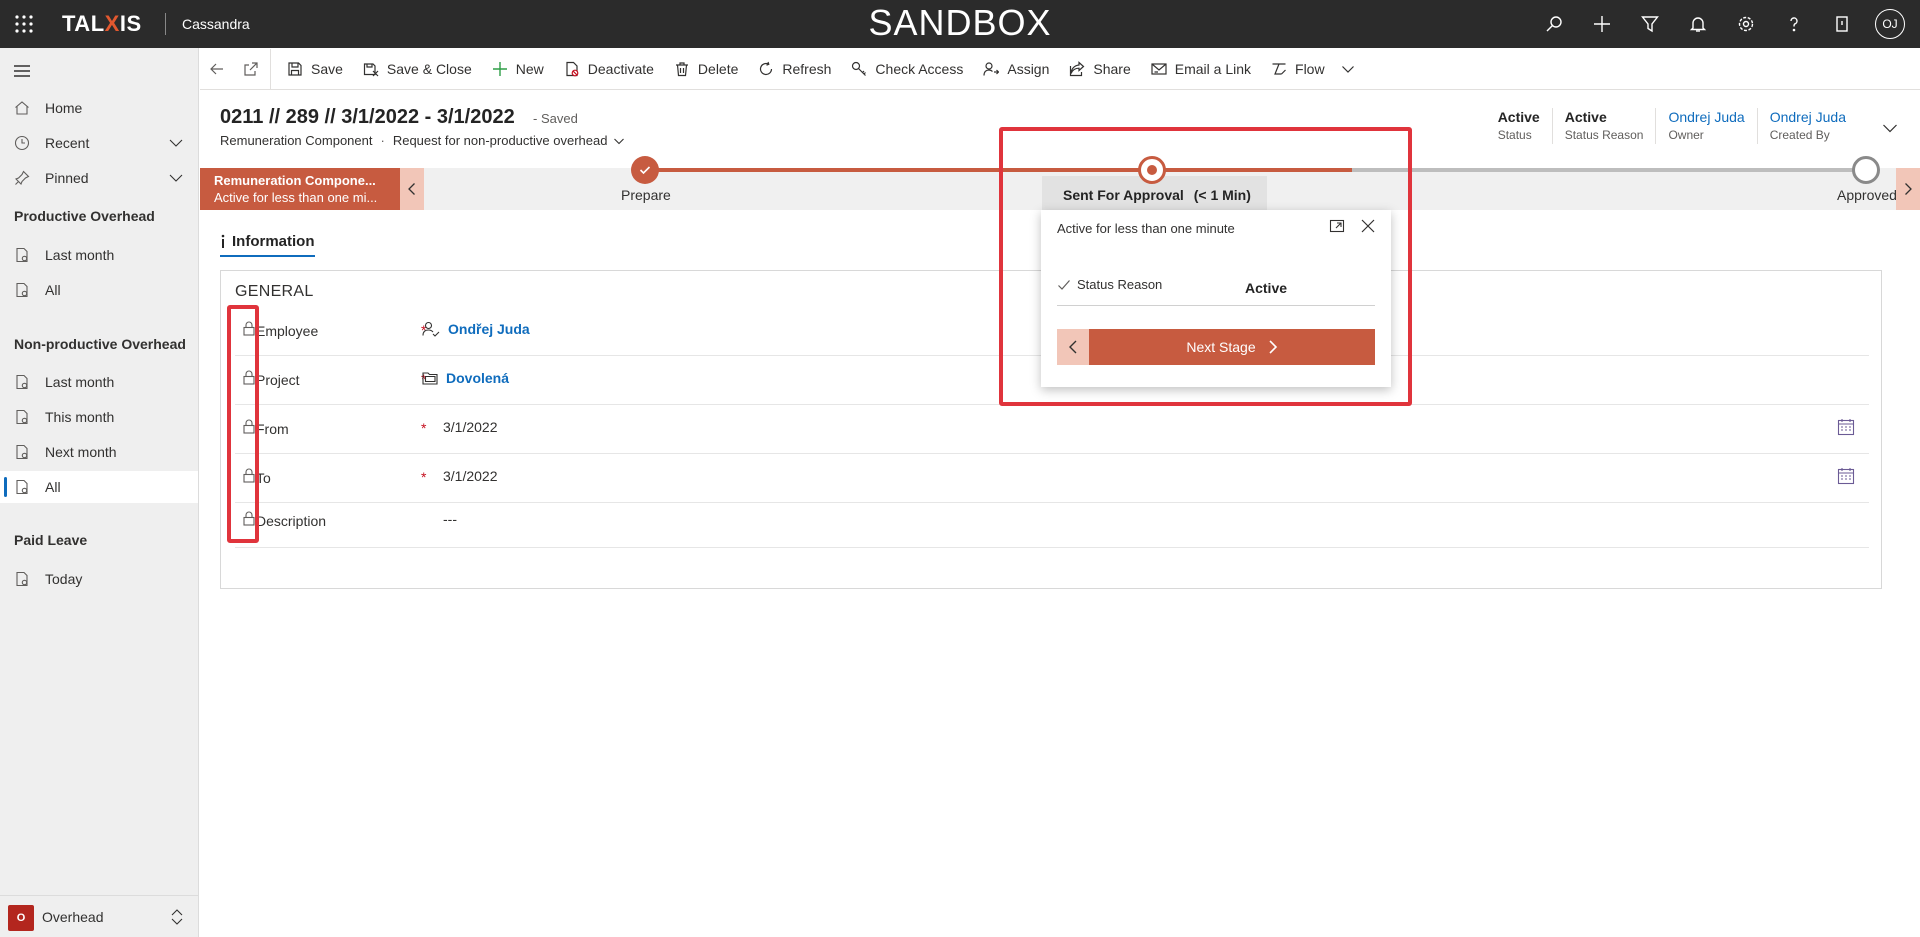 This screenshot has height=937, width=1920. What do you see at coordinates (80, 255) in the screenshot?
I see `sidebar-item-label: Last month` at bounding box center [80, 255].